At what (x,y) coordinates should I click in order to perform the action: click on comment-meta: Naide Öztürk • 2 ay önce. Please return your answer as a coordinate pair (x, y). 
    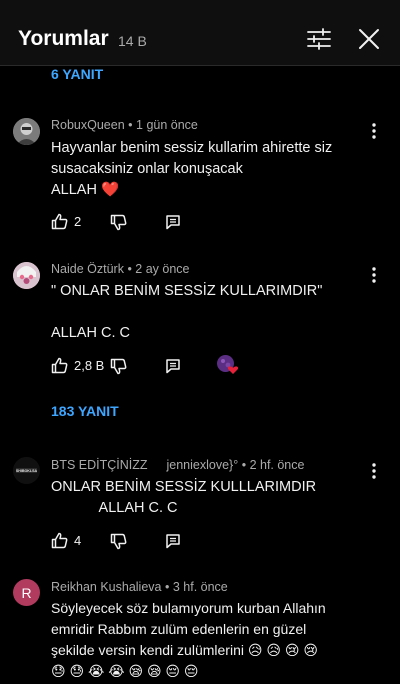
    Looking at the image, I should click on (120, 269).